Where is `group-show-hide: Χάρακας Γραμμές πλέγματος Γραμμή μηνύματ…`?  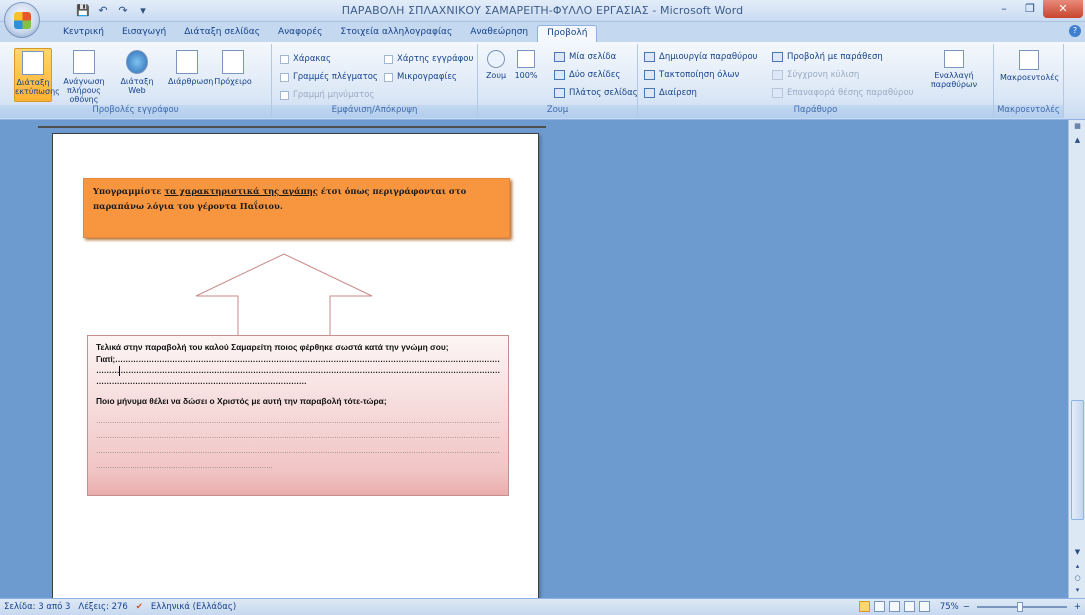 group-show-hide: Χάρακας Γραμμές πλέγματος Γραμμή μηνύματ… is located at coordinates (375, 81).